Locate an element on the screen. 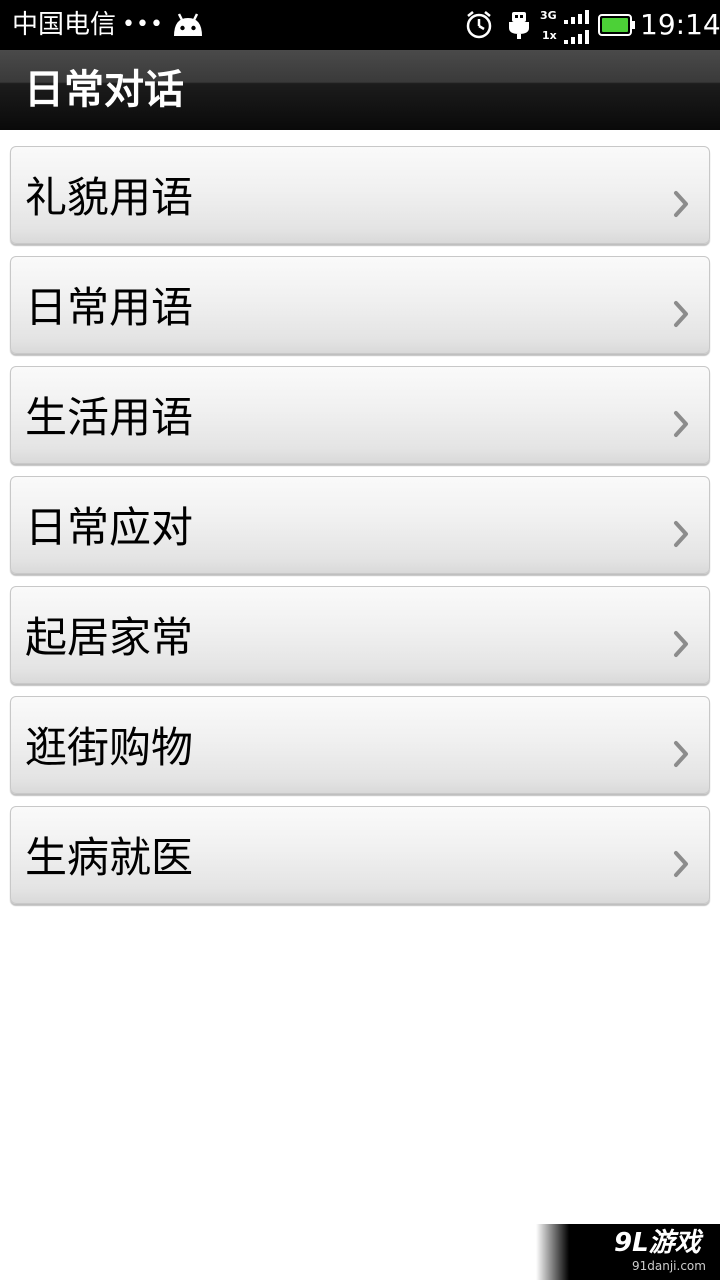 This screenshot has width=720, height=1280. list-item-medical: 生病就医 is located at coordinates (360, 855).